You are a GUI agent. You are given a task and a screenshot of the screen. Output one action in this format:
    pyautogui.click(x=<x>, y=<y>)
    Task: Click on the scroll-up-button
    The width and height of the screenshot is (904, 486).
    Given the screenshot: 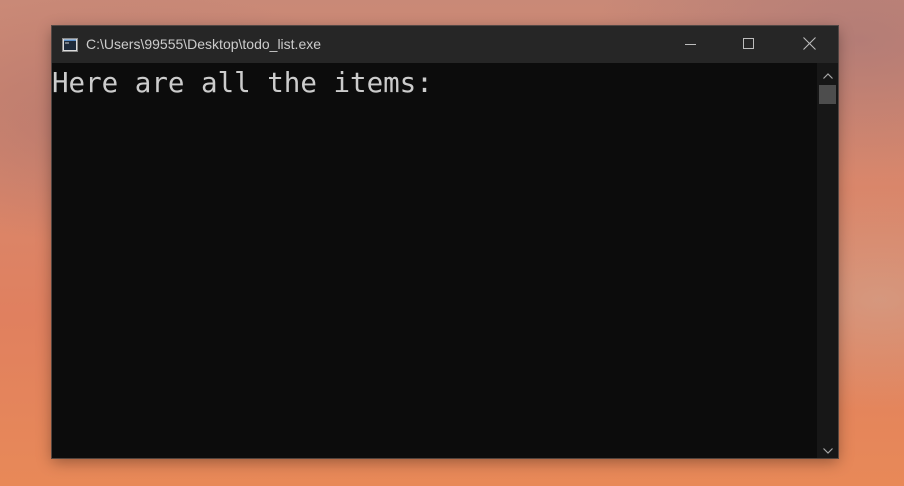 What is the action you would take?
    pyautogui.click(x=827, y=73)
    